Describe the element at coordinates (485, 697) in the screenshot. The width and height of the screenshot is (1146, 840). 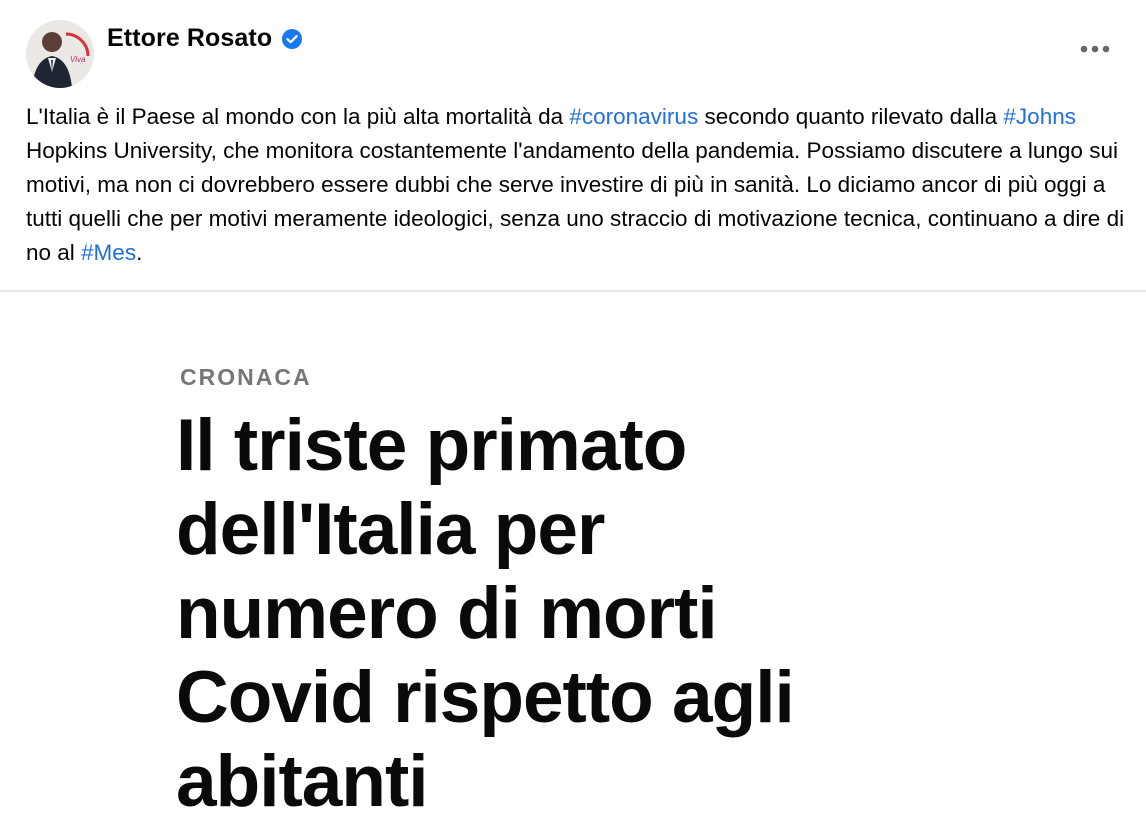
I see `headline-line: Covid rispetto agli` at that location.